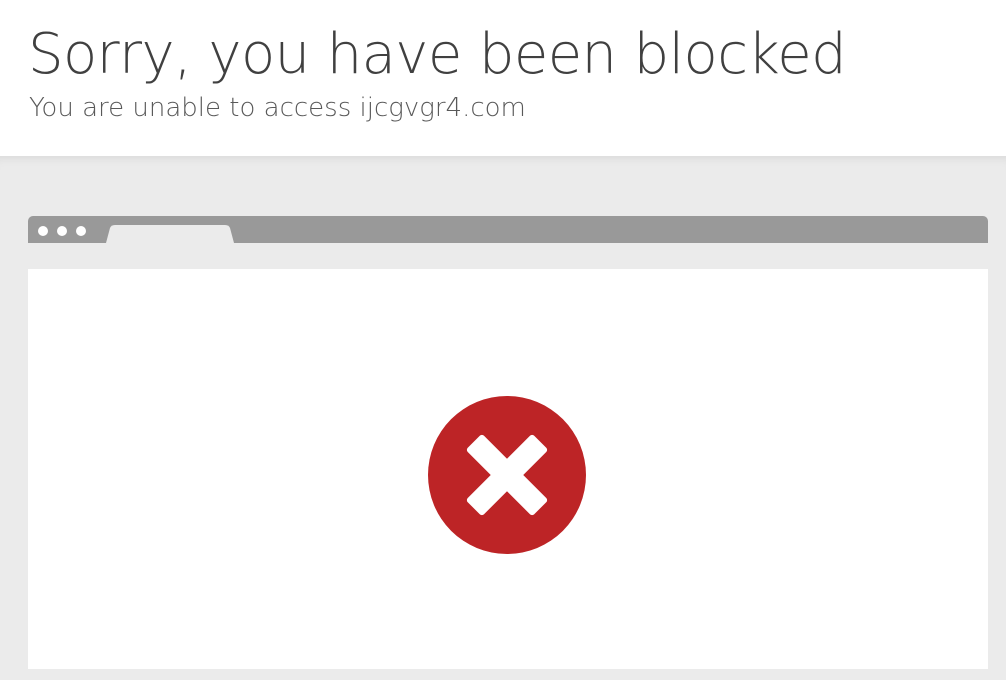  Describe the element at coordinates (507, 475) in the screenshot. I see `blocked-x-icon` at that location.